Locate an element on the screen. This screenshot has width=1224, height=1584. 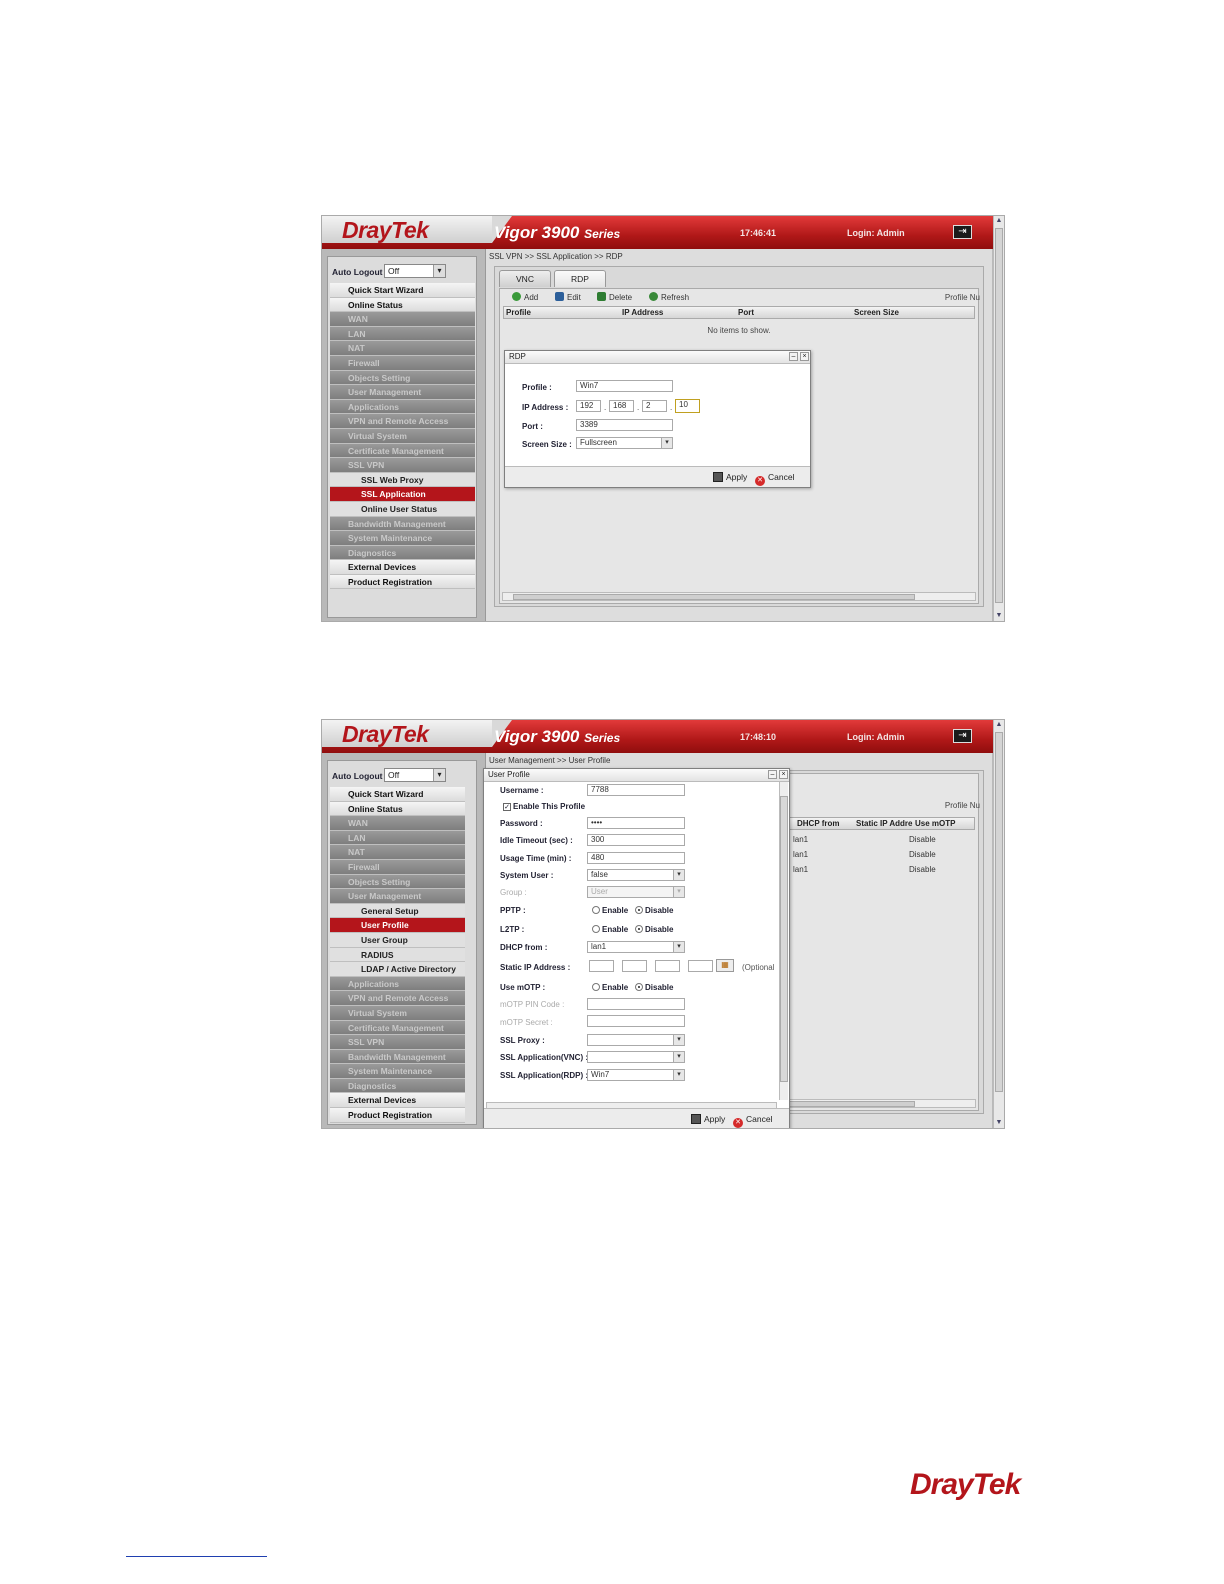
dhcp-from-select: lan1 is located at coordinates (636, 947).